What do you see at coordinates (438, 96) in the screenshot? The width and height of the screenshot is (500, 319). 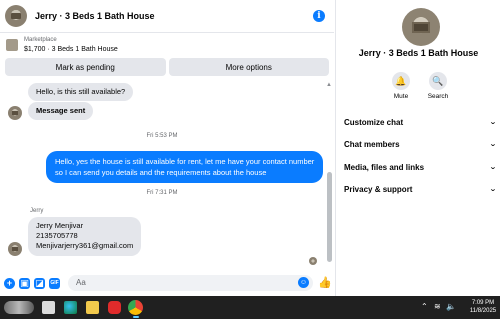 I see `search-label: Search` at bounding box center [438, 96].